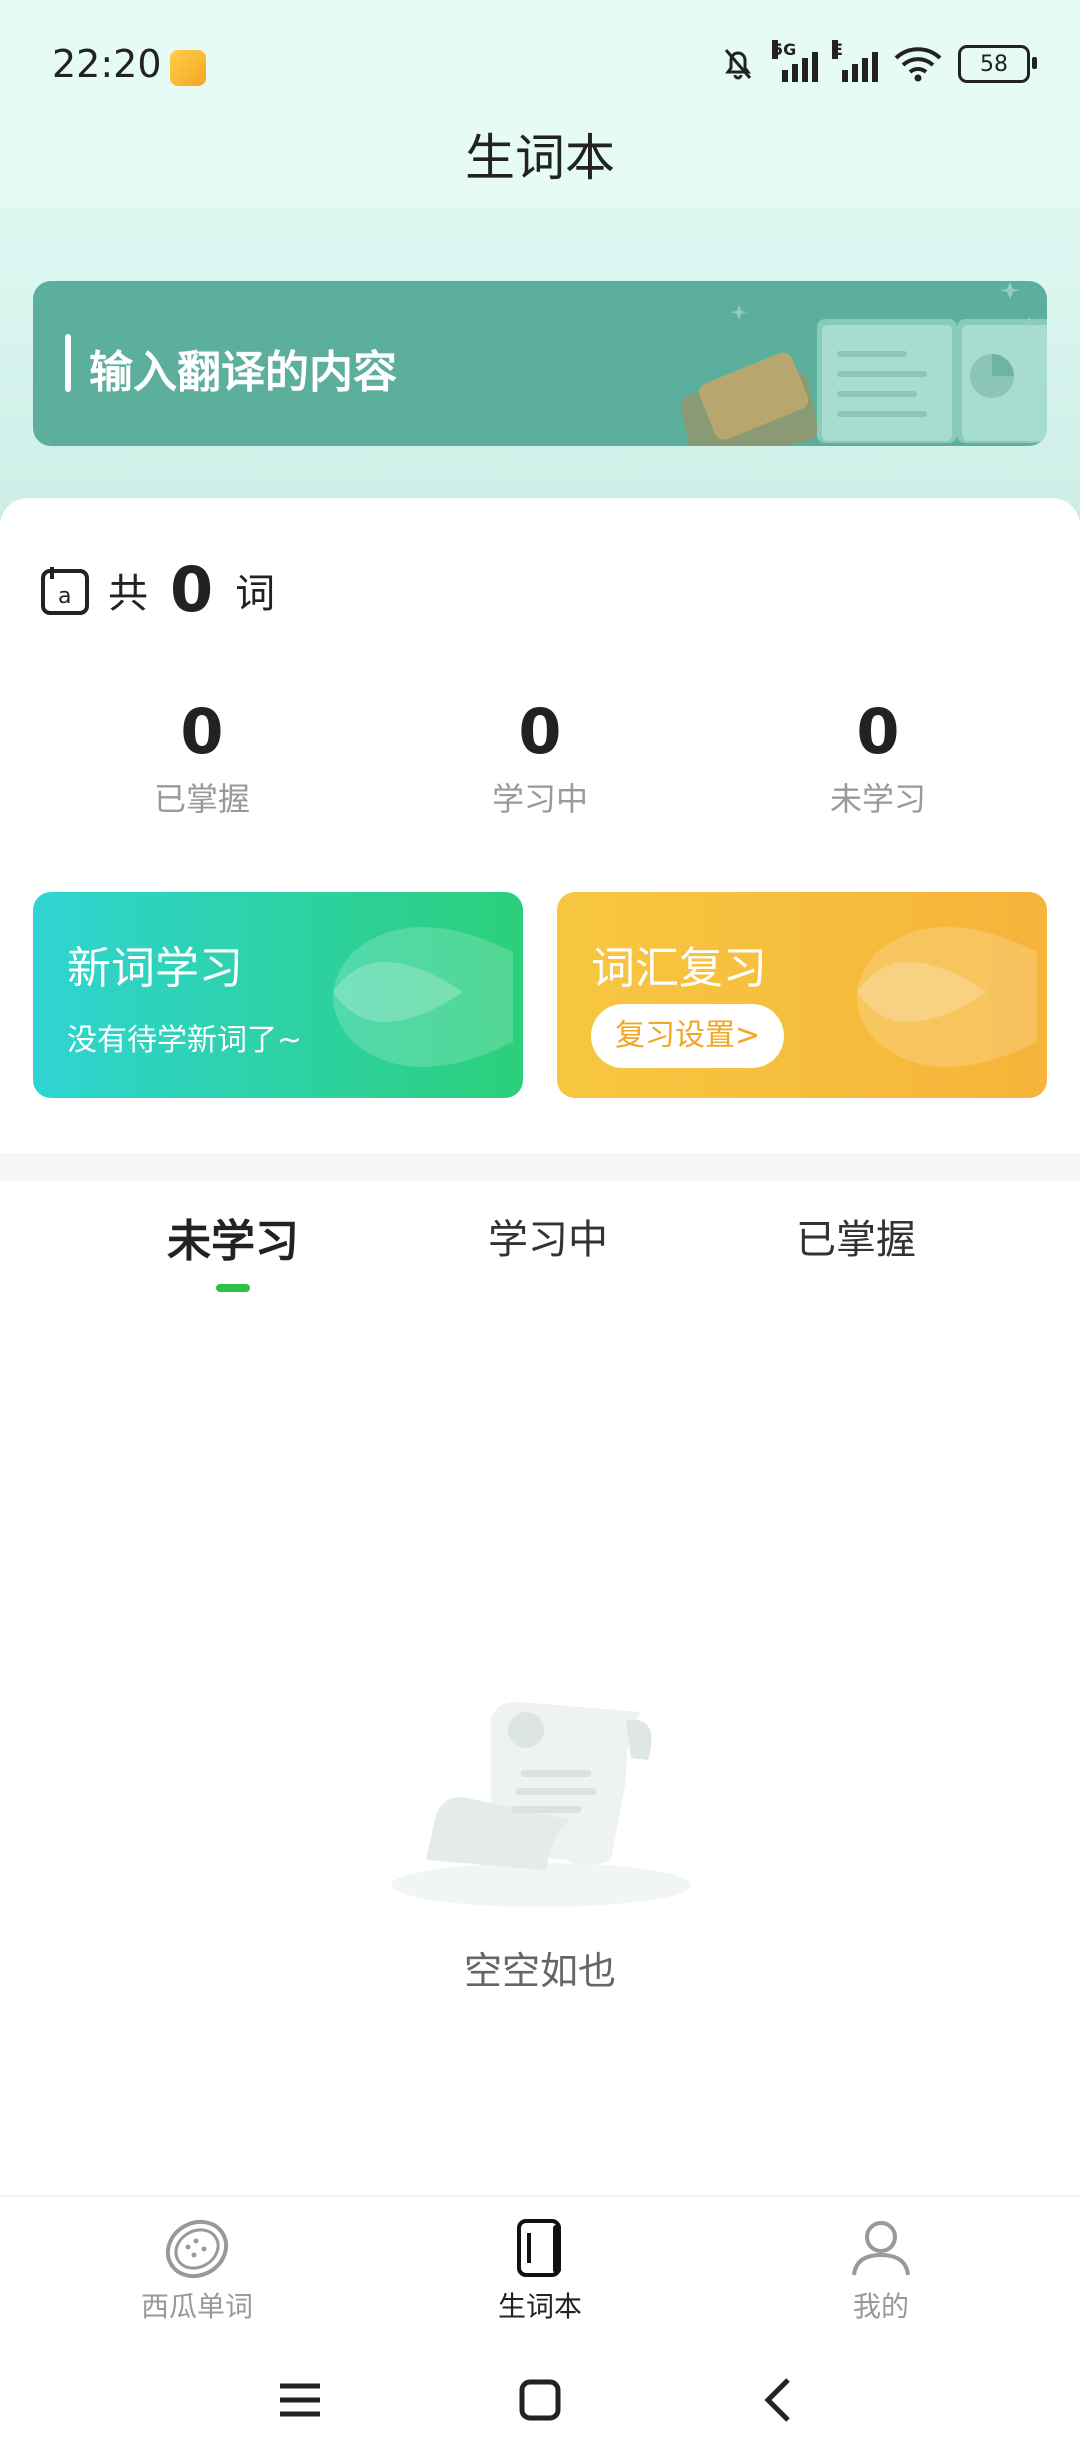 This screenshot has height=2460, width=1080. I want to click on watermelon-icon, so click(197, 2249).